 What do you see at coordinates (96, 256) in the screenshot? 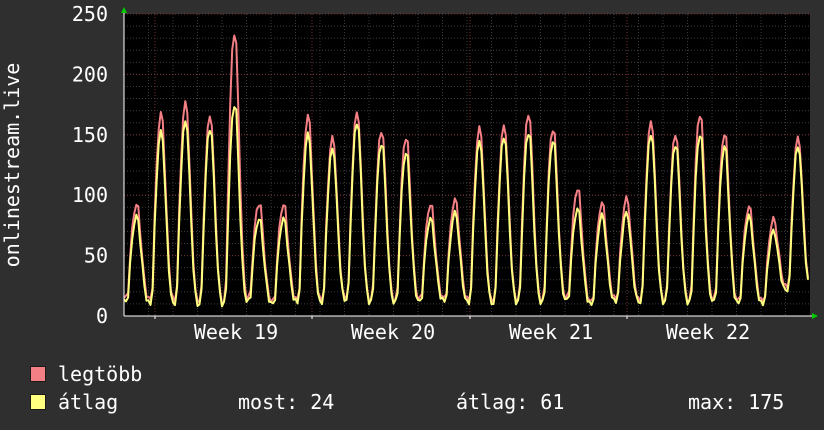
I see `y-tick-label: 50` at bounding box center [96, 256].